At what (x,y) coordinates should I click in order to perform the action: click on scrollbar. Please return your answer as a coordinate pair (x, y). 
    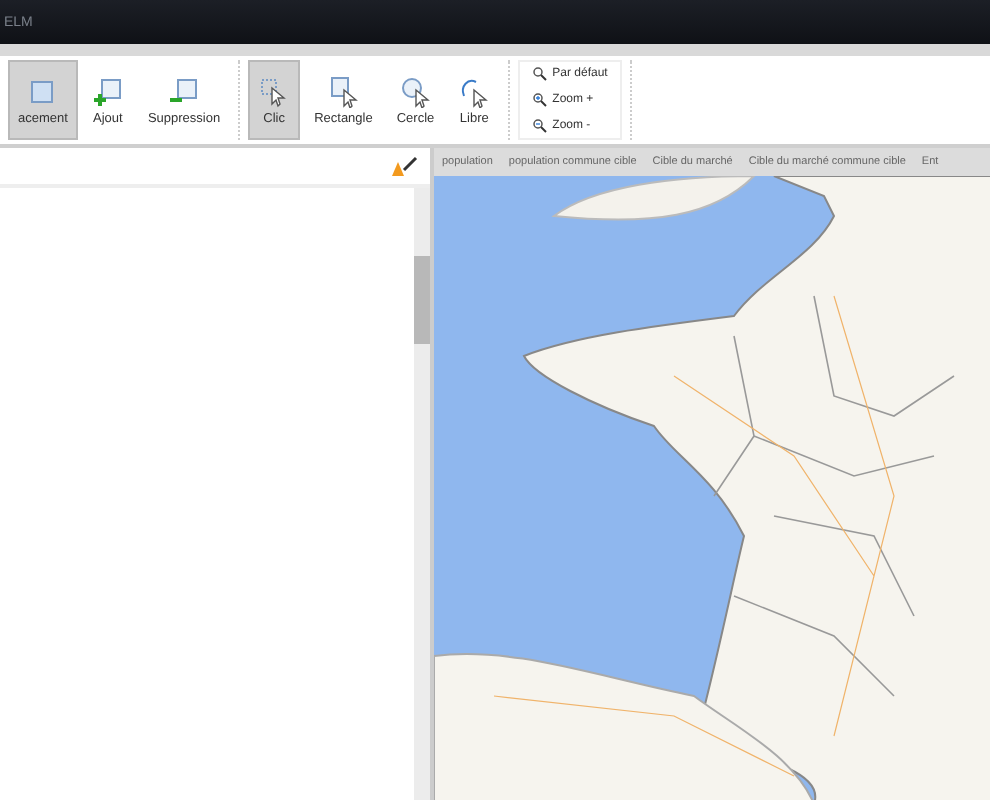
    Looking at the image, I should click on (422, 494).